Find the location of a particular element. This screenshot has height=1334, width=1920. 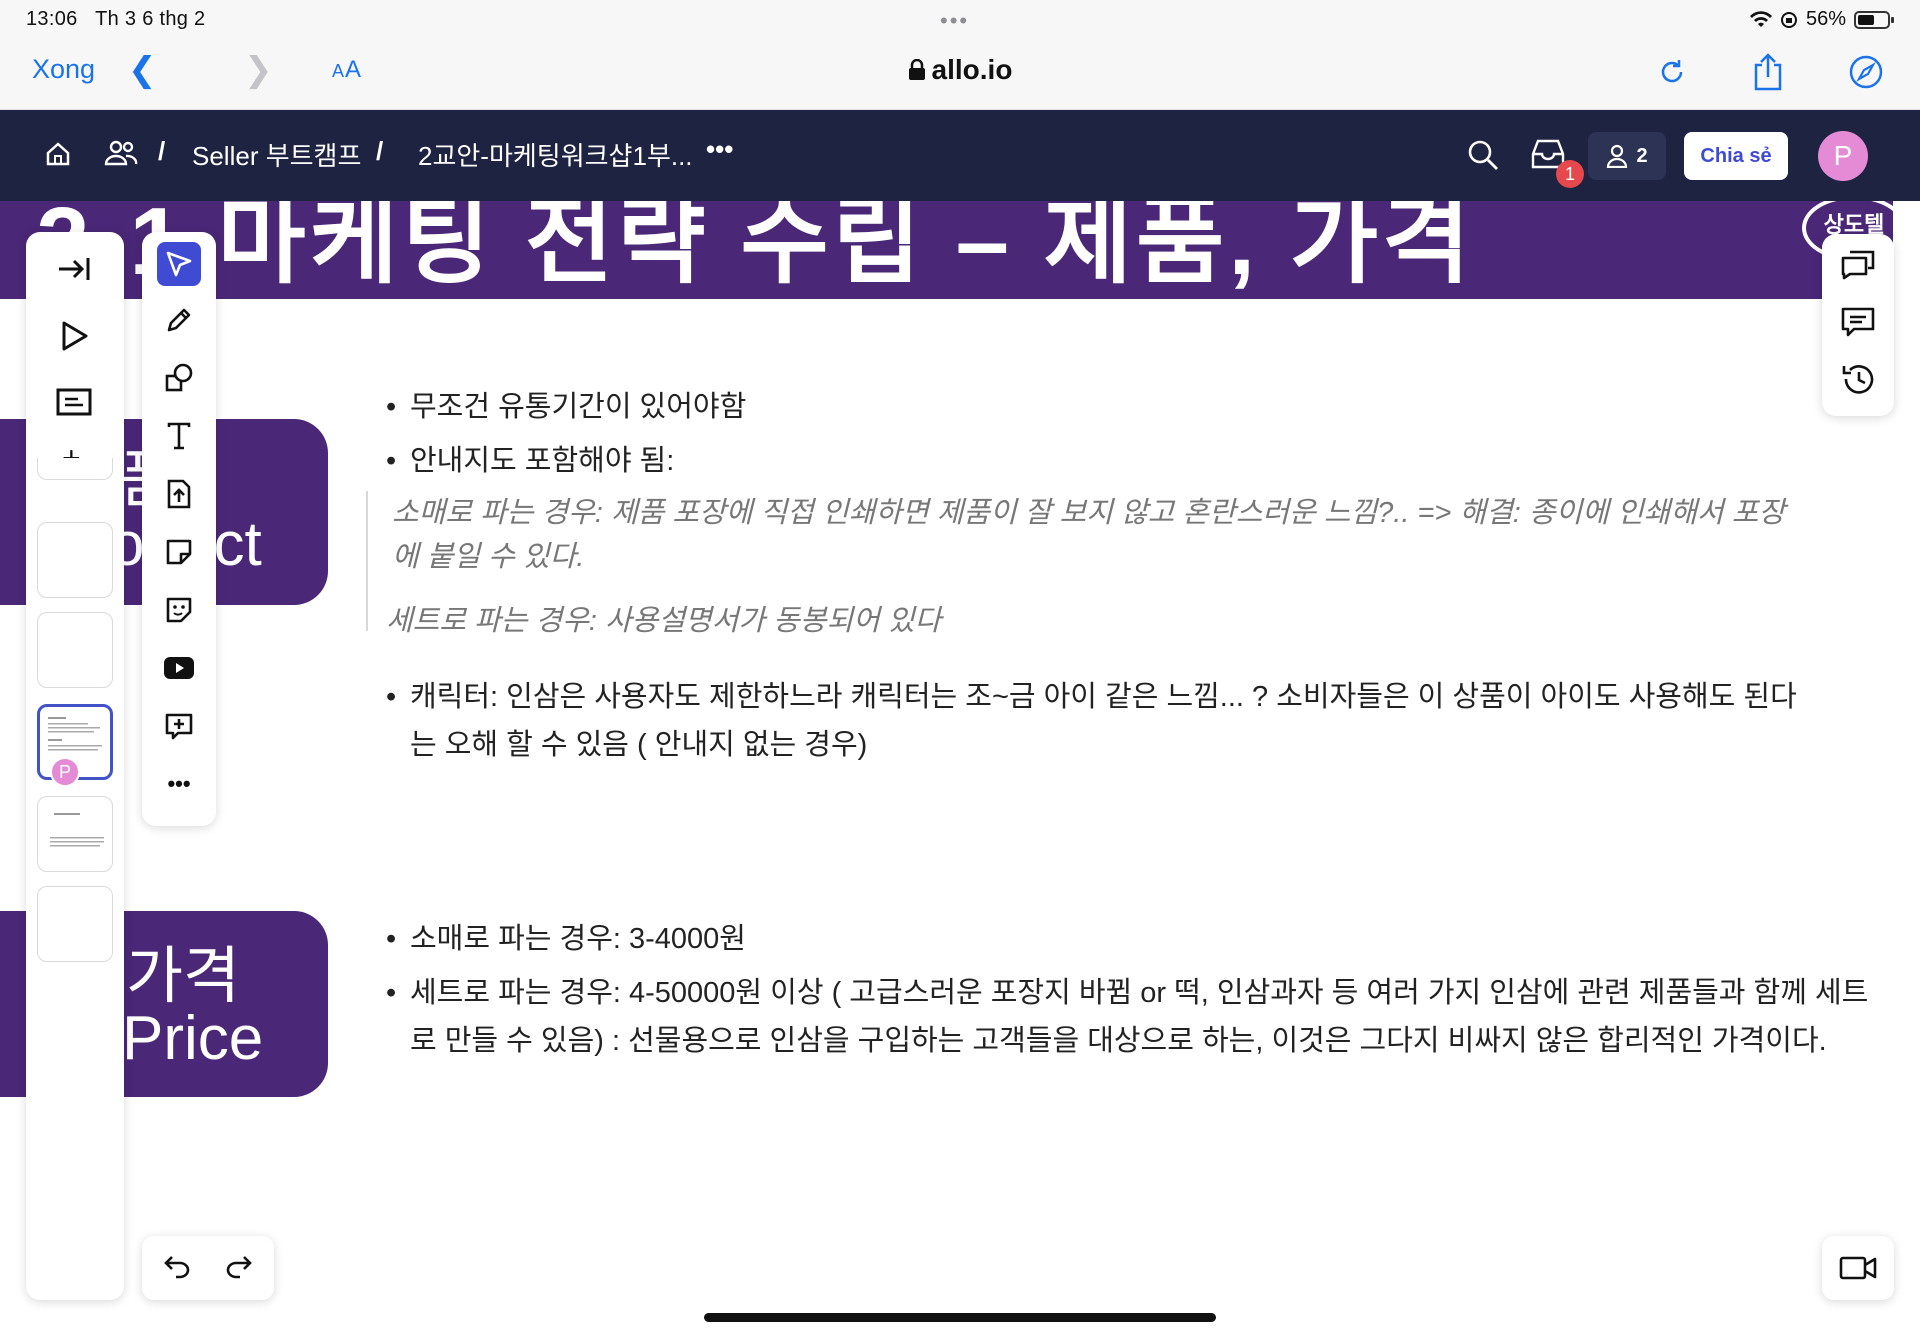

page-thumbnail-active: P is located at coordinates (75, 745).